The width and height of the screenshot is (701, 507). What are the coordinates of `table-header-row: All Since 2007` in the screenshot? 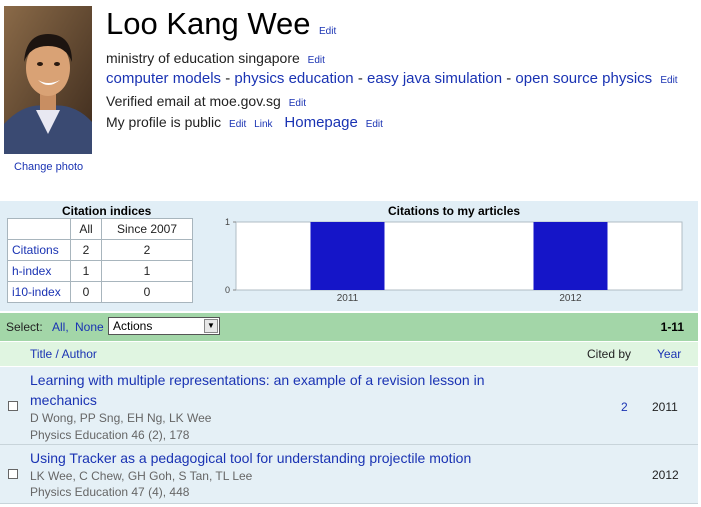 It's located at (100, 229).